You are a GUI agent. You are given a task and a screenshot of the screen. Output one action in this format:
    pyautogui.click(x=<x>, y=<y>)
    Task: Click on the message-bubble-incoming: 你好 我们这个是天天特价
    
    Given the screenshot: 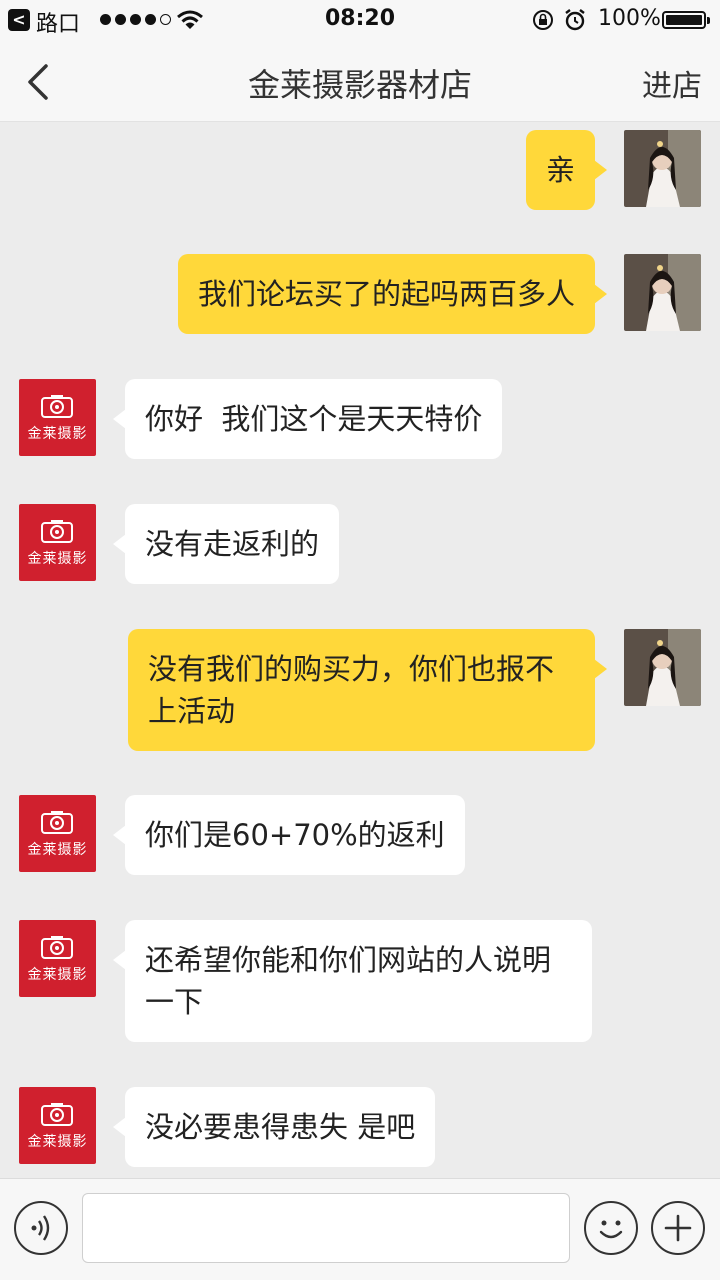 What is the action you would take?
    pyautogui.click(x=307, y=419)
    